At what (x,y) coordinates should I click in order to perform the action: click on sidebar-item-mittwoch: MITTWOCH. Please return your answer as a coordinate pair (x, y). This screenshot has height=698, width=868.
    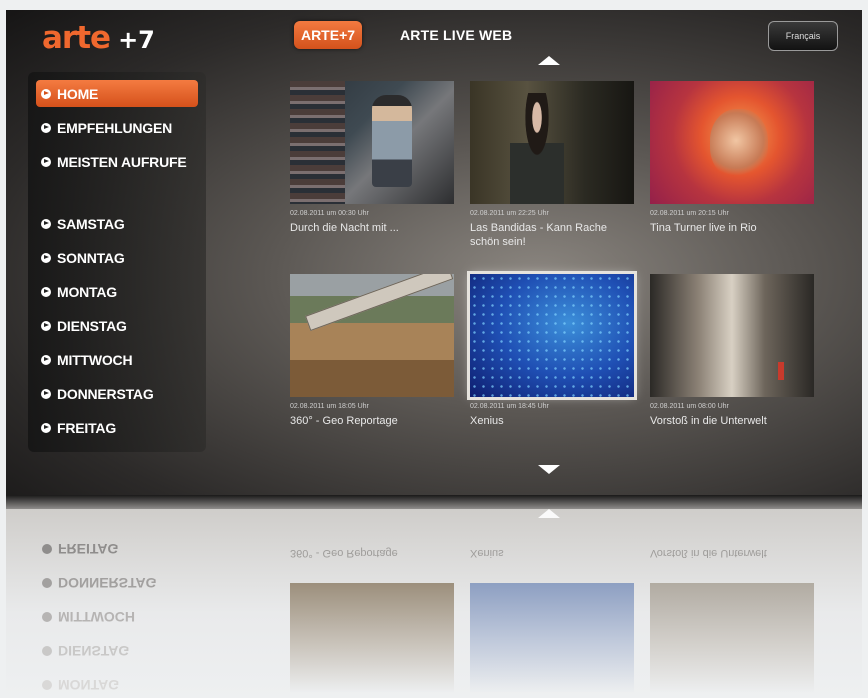
    Looking at the image, I should click on (117, 359).